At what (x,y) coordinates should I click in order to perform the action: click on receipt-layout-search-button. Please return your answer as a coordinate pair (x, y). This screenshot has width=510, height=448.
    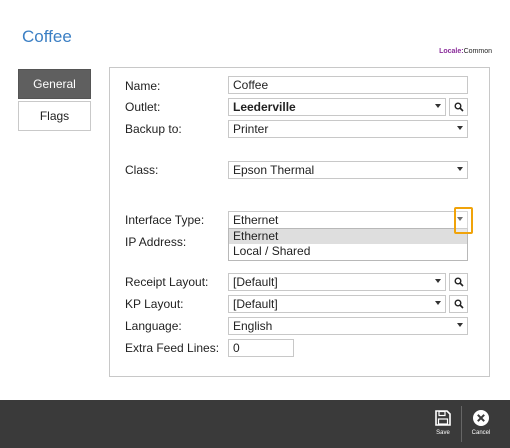
    Looking at the image, I should click on (458, 282).